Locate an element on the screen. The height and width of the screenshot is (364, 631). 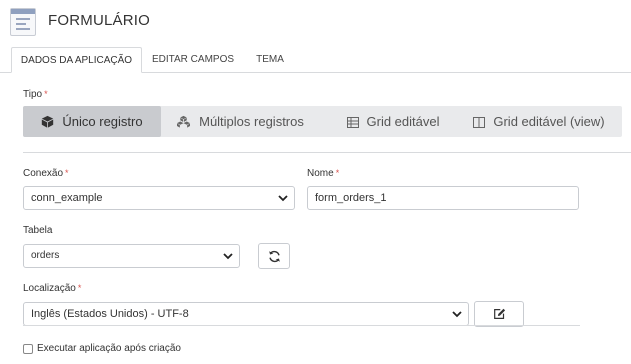
edit-localizacao-button is located at coordinates (499, 314).